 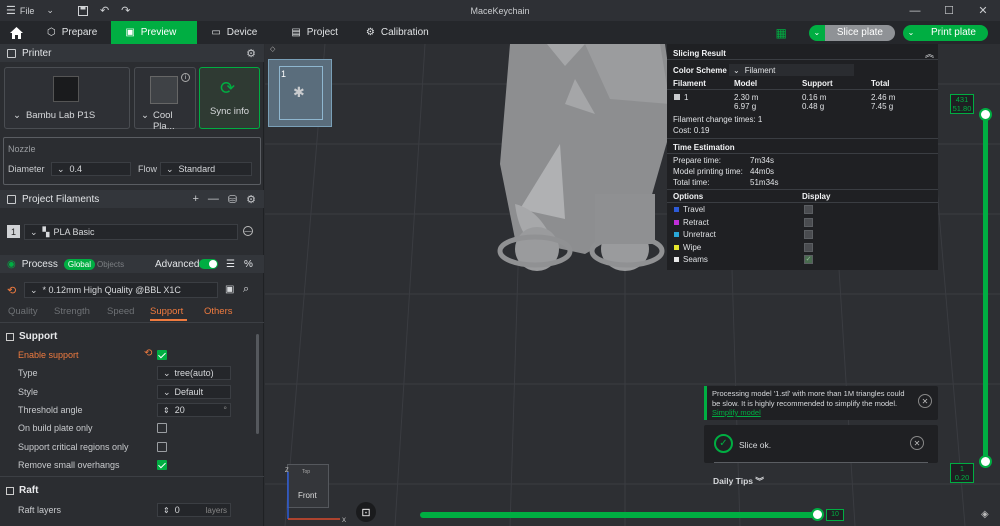 What do you see at coordinates (67, 98) in the screenshot?
I see `printer-model-card: ⌄ Bambu Lab P1S` at bounding box center [67, 98].